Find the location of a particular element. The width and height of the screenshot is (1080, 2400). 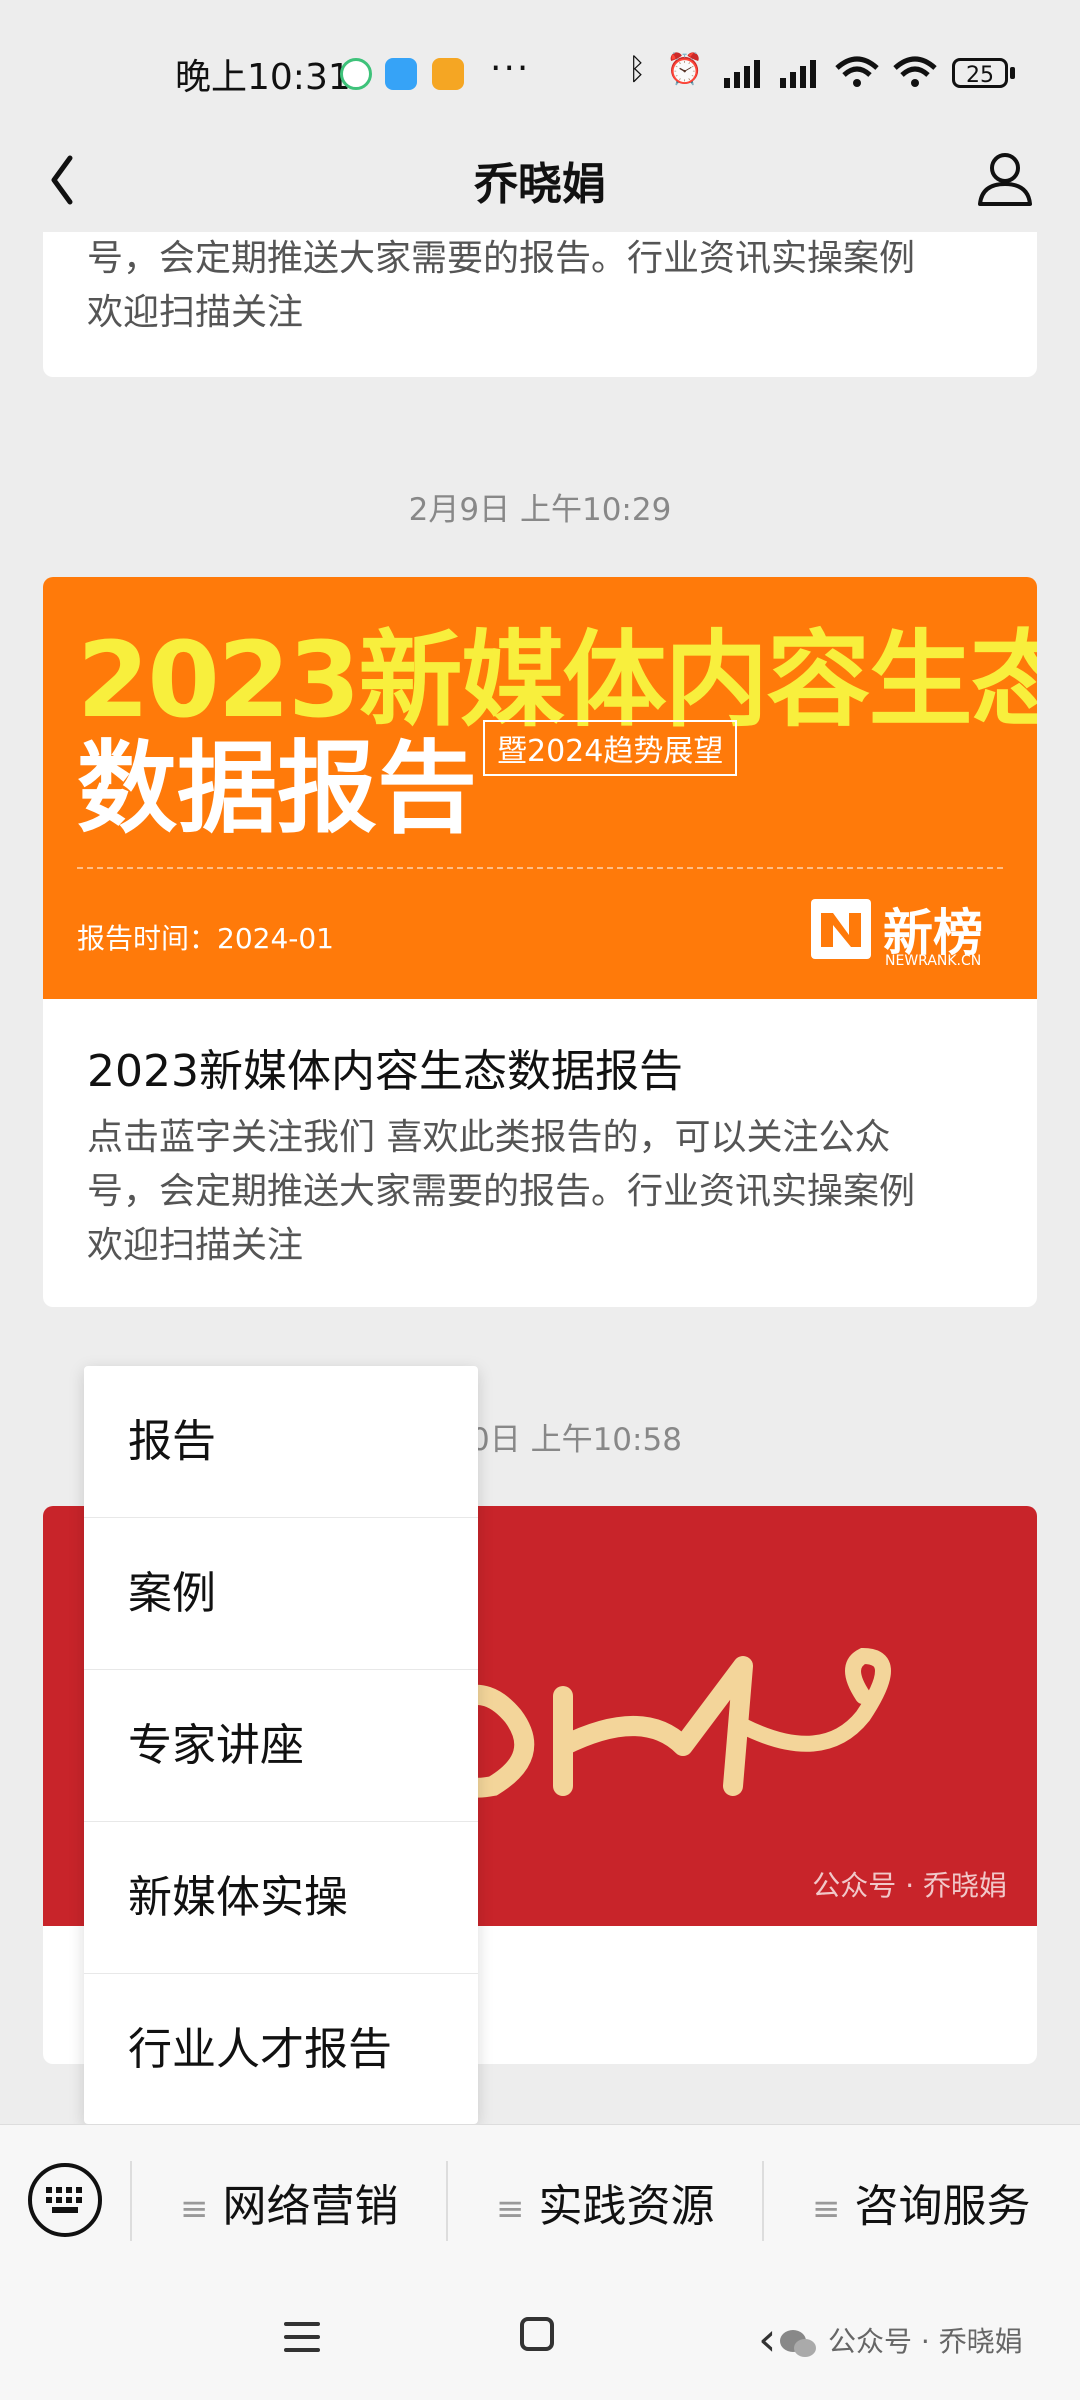

menu-tab-consulting: ≡ 咨询服务 is located at coordinates (921, 2202).